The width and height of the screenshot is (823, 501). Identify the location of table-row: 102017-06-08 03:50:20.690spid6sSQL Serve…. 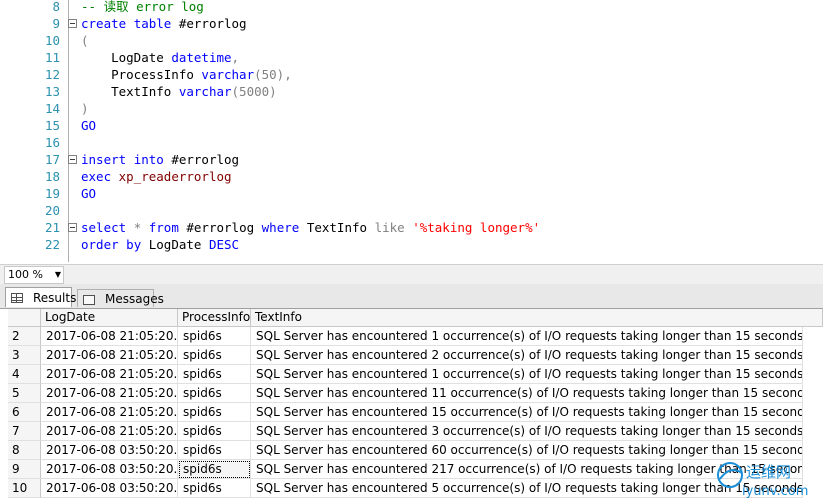
(415, 488).